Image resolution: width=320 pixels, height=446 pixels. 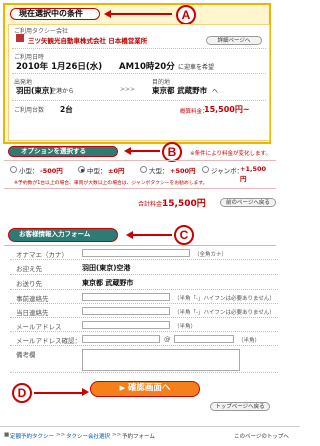 What do you see at coordinates (29, 284) in the screenshot?
I see `field-label: お送り先` at bounding box center [29, 284].